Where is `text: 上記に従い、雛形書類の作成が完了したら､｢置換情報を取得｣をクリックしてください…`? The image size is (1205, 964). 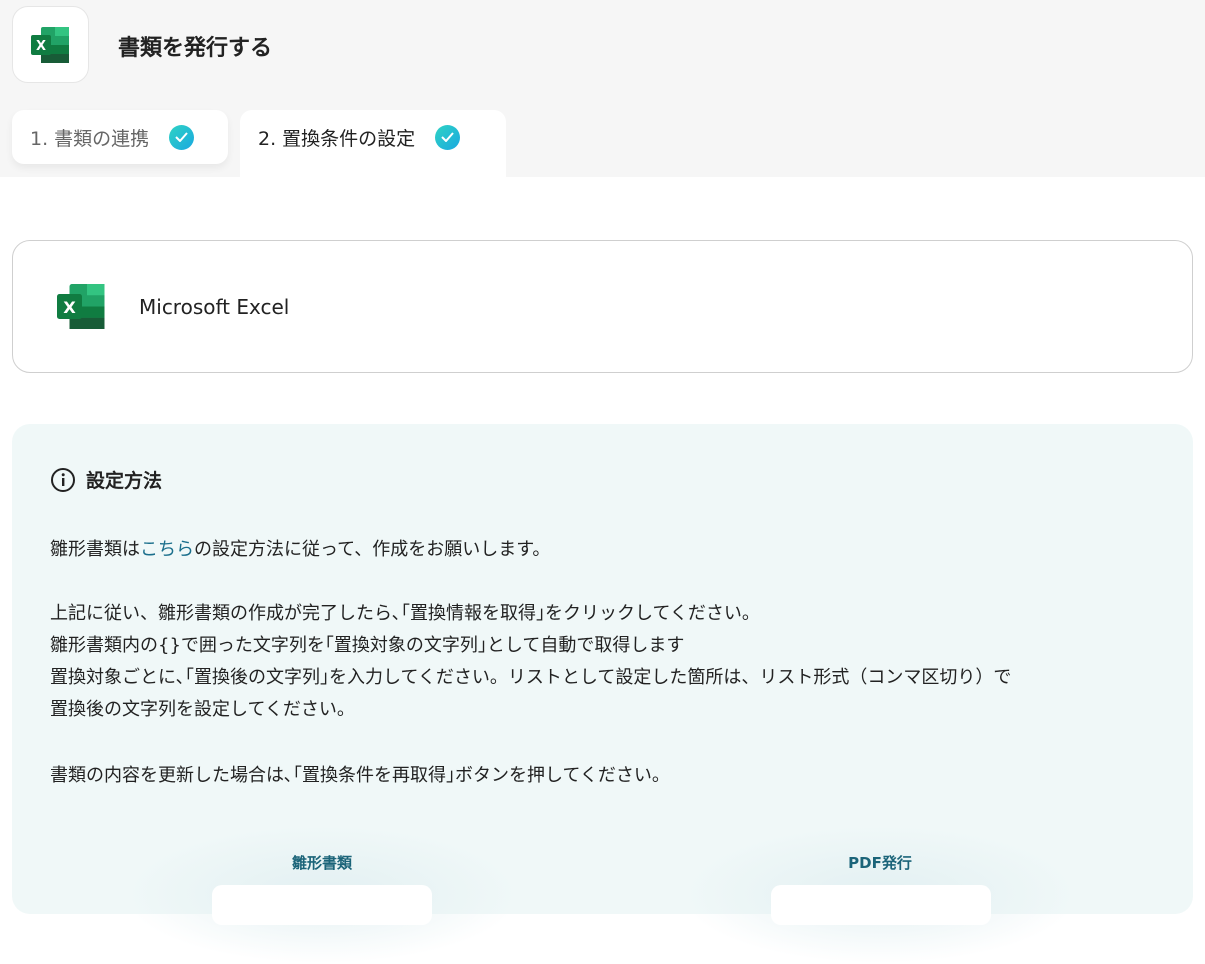 text: 上記に従い、雛形書類の作成が完了したら､｢置換情報を取得｣をクリックしてください… is located at coordinates (405, 613).